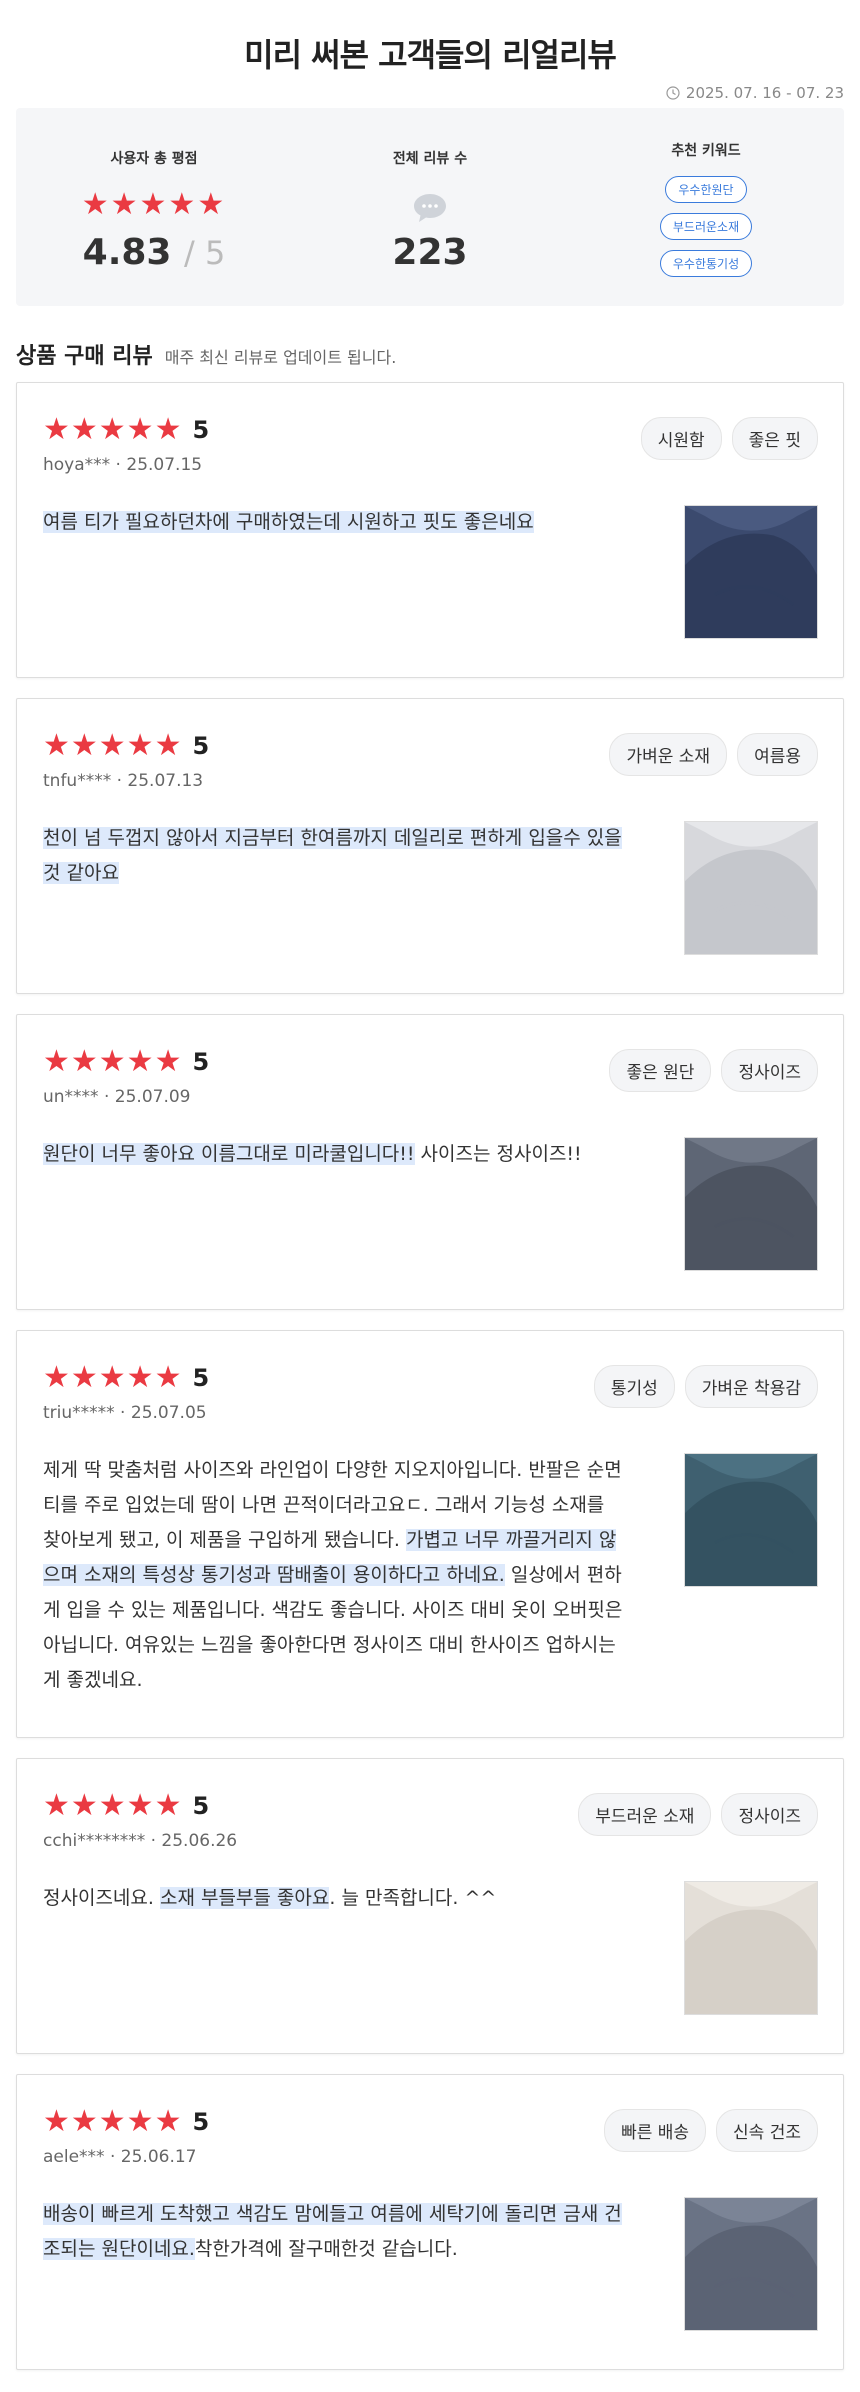 The height and width of the screenshot is (2392, 860). I want to click on grey-tshirt-photo, so click(751, 1204).